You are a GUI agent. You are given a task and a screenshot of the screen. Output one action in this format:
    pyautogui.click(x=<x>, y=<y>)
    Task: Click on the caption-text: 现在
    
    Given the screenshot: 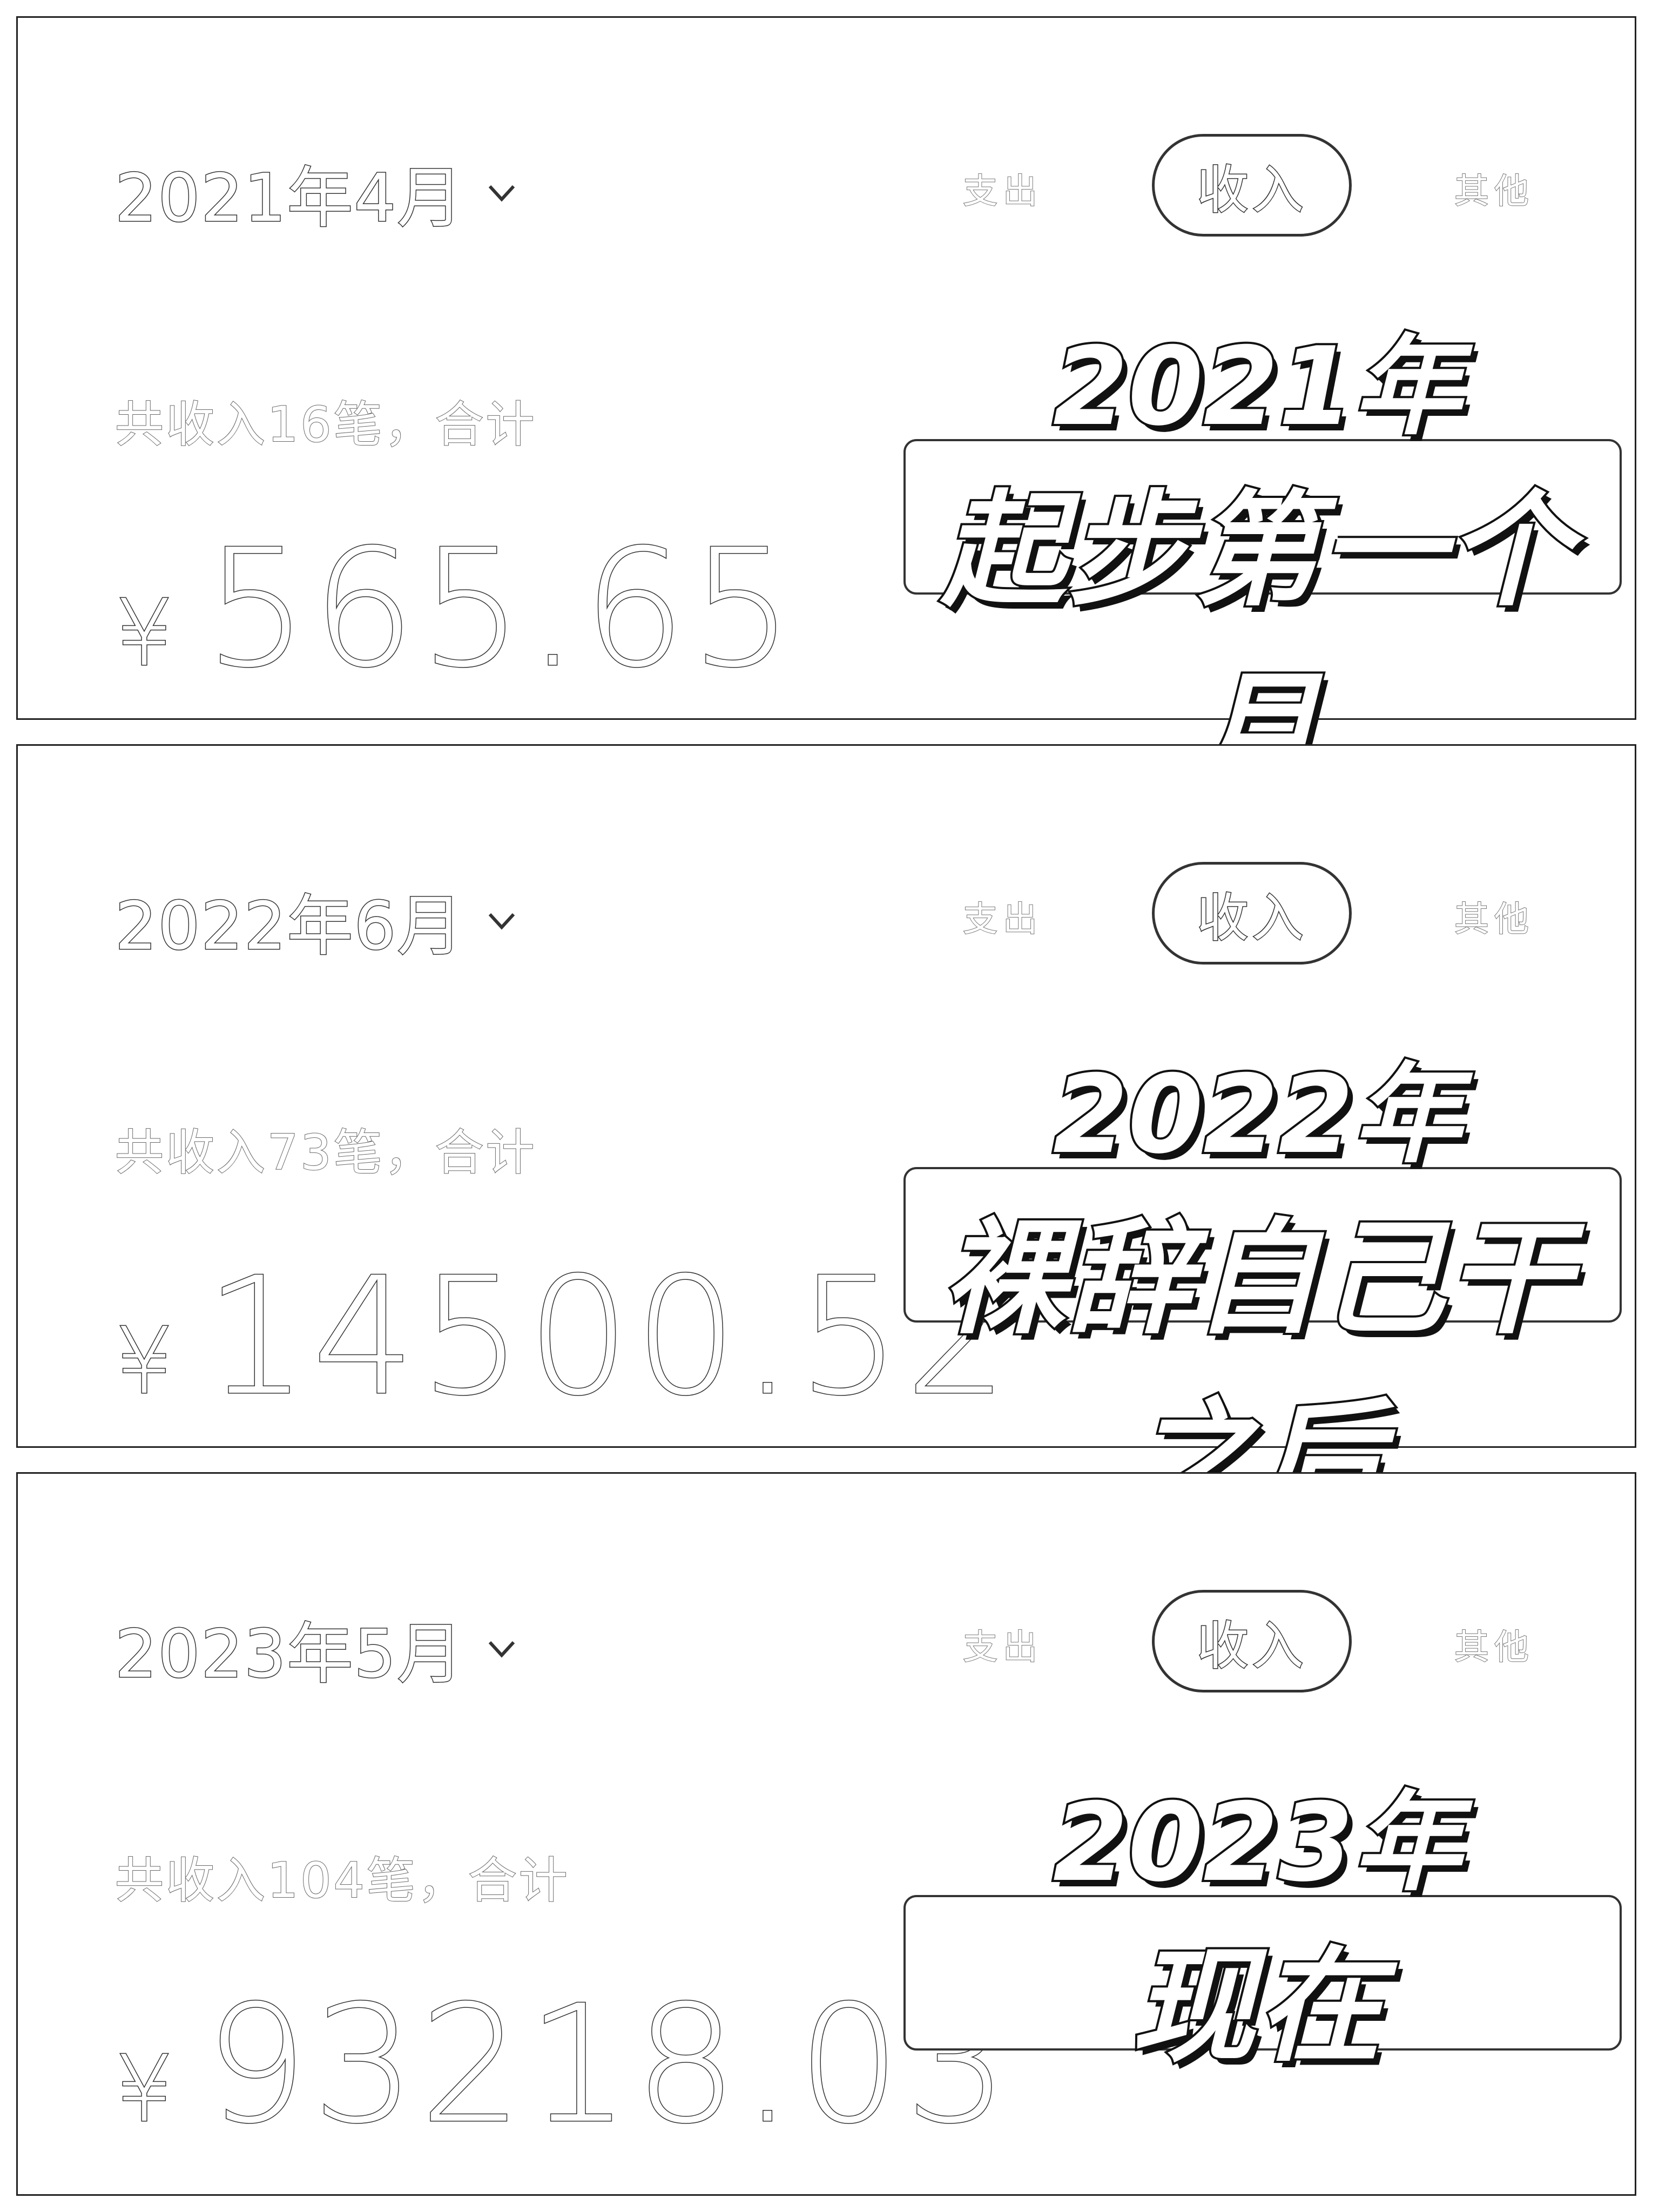 What is the action you would take?
    pyautogui.click(x=1256, y=2007)
    